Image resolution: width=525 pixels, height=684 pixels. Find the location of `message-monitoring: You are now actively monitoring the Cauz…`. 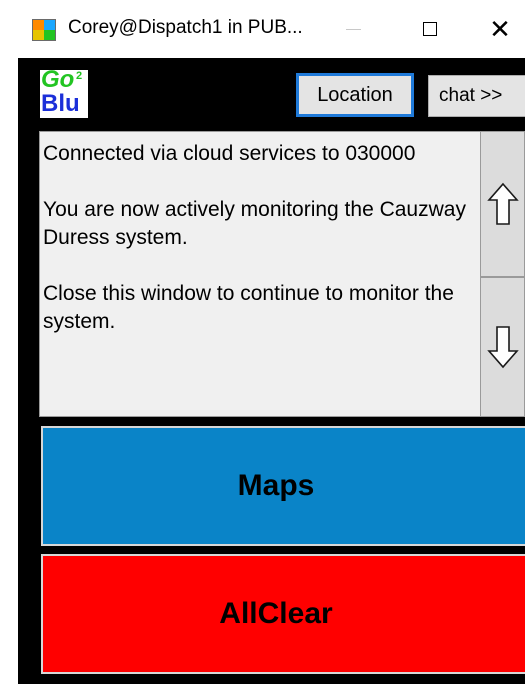

message-monitoring: You are now actively monitoring the Cauz… is located at coordinates (254, 223).